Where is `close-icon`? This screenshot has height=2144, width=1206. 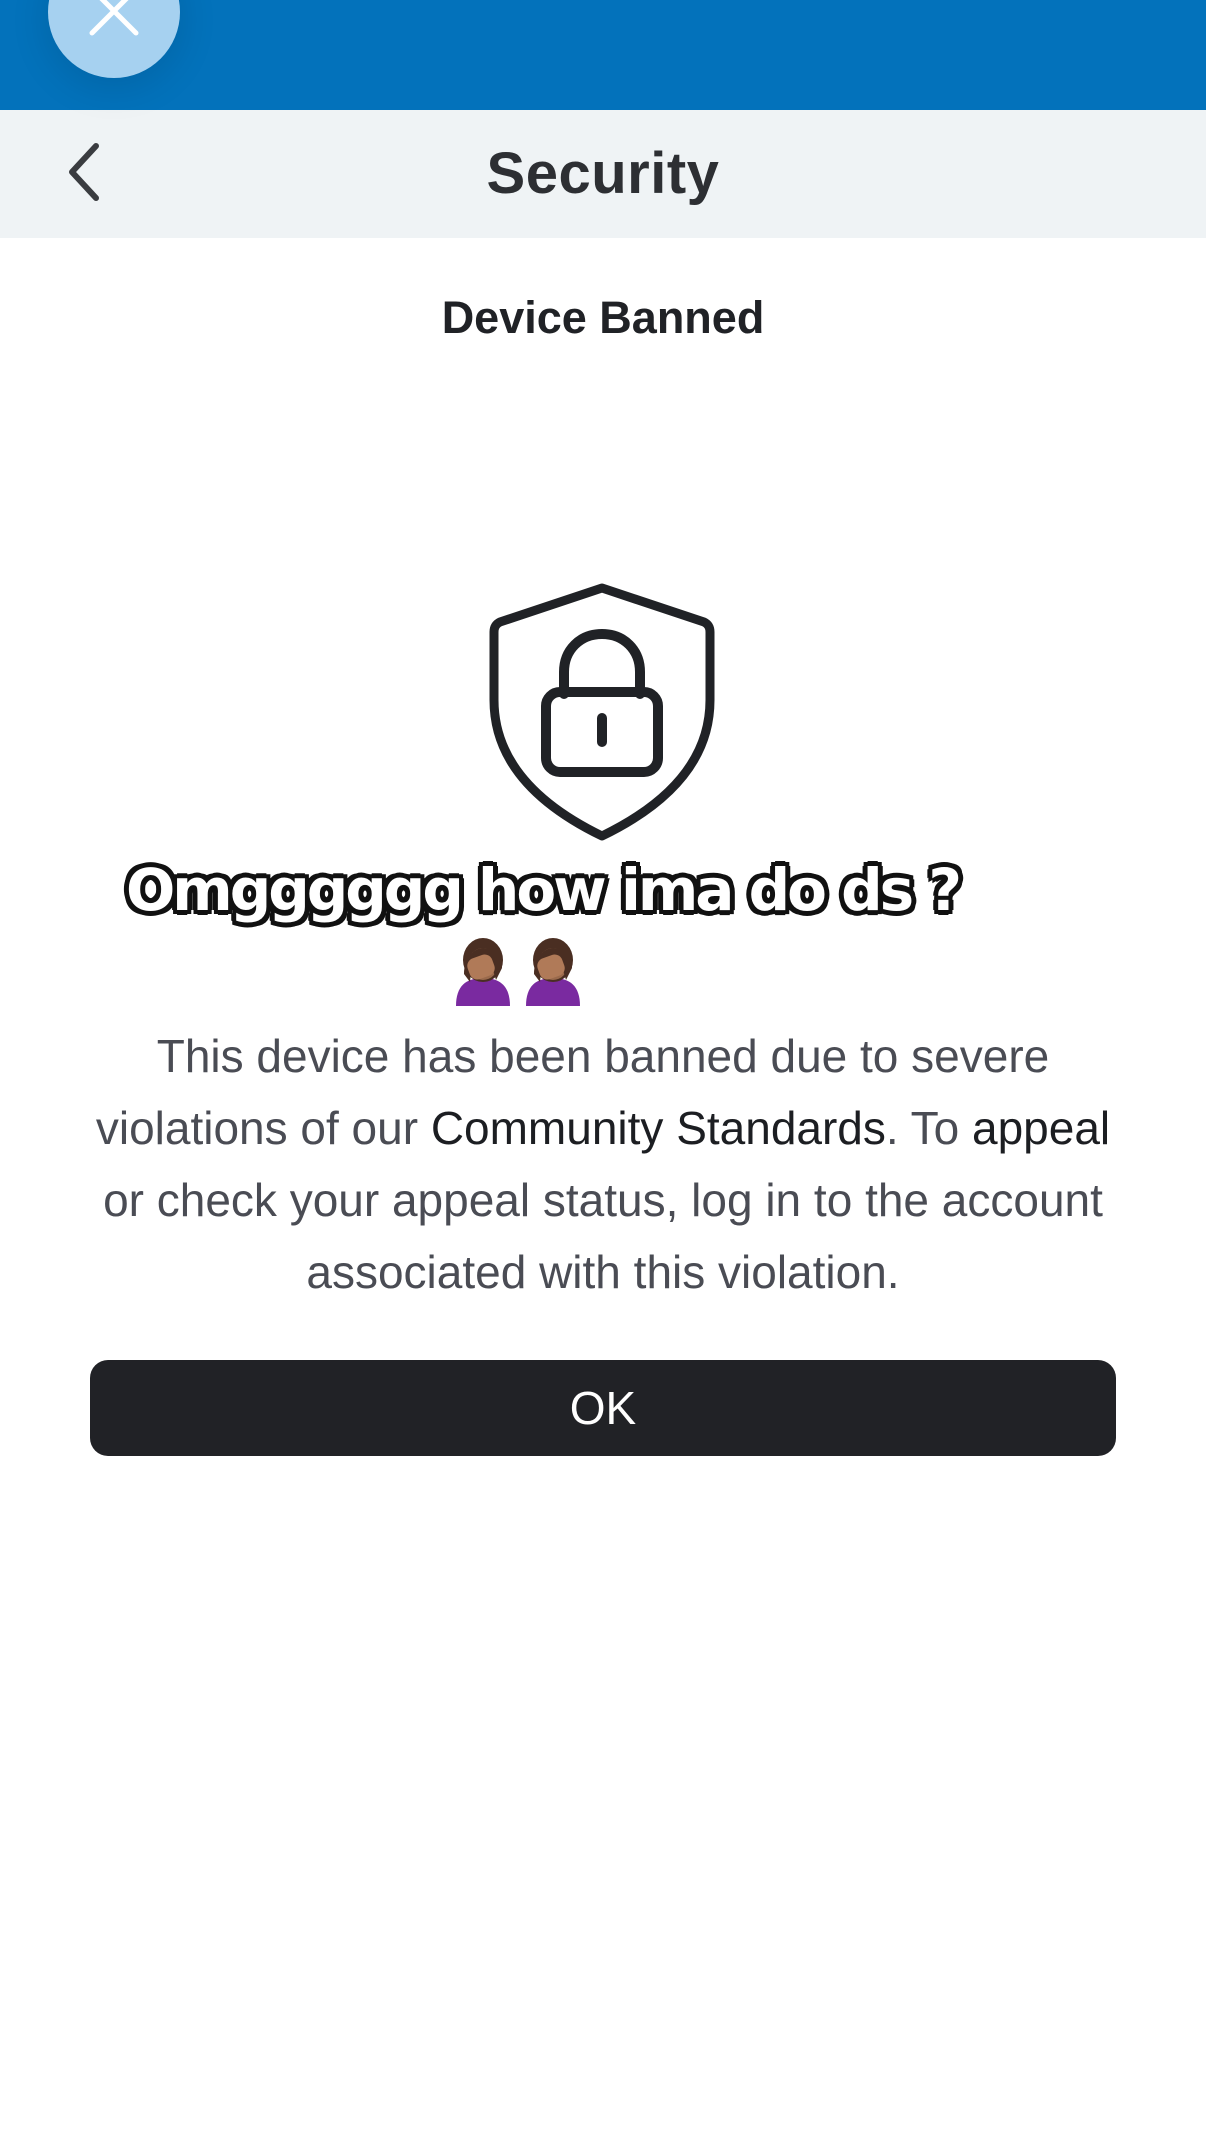
close-icon is located at coordinates (114, 39).